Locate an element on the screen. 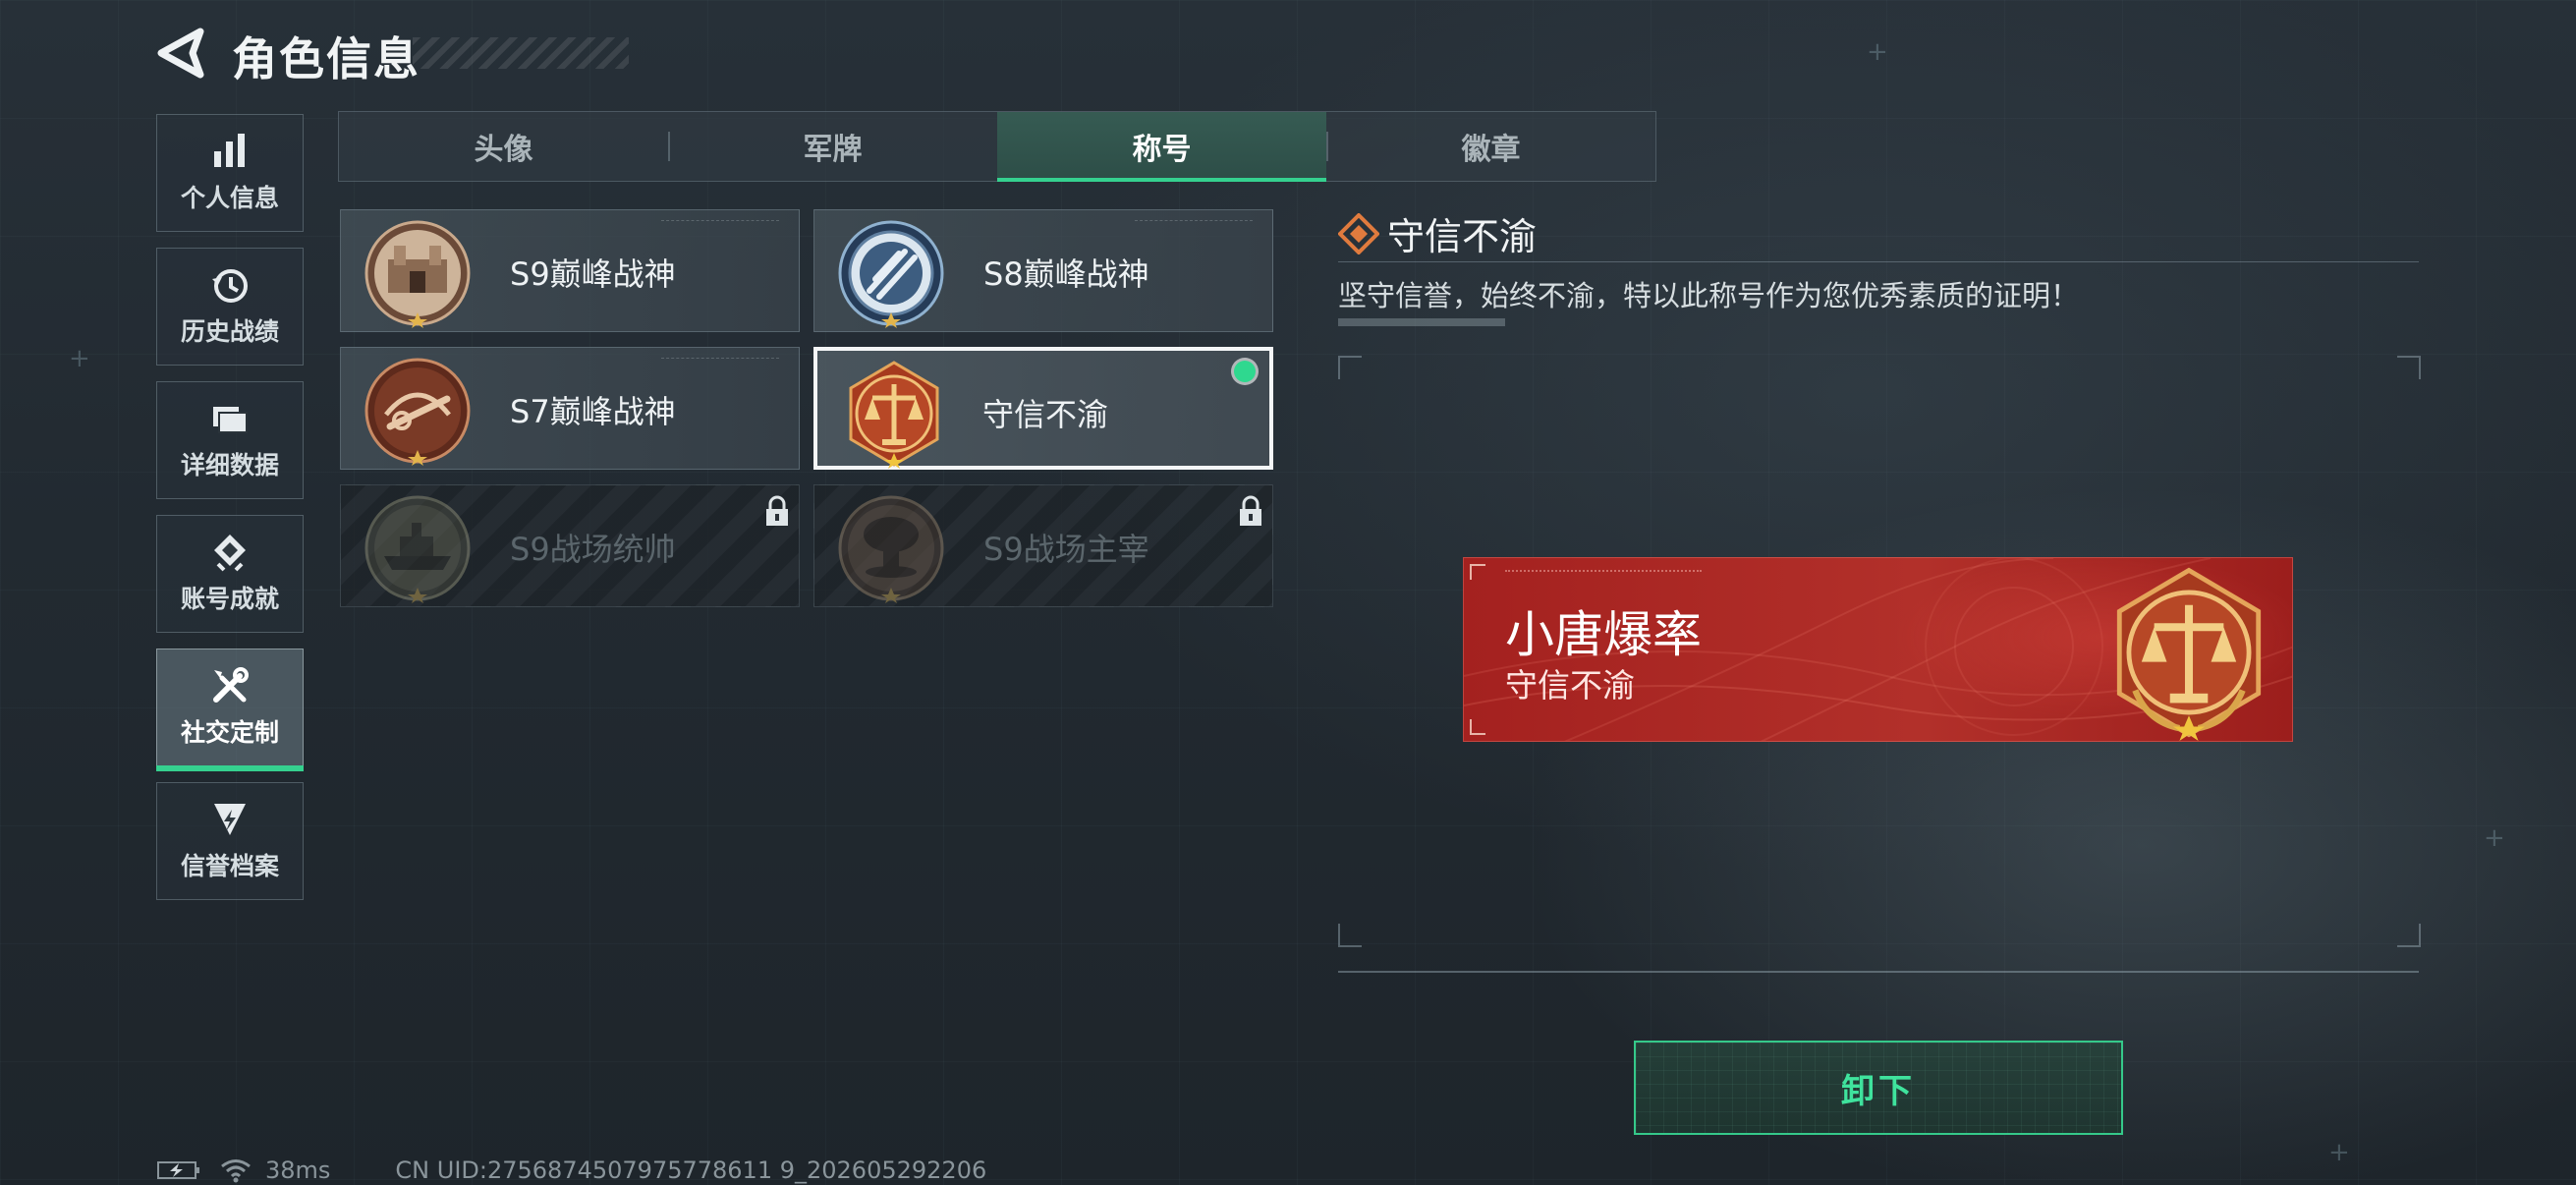  sidebar-item-label: 历史战绩 is located at coordinates (229, 332).